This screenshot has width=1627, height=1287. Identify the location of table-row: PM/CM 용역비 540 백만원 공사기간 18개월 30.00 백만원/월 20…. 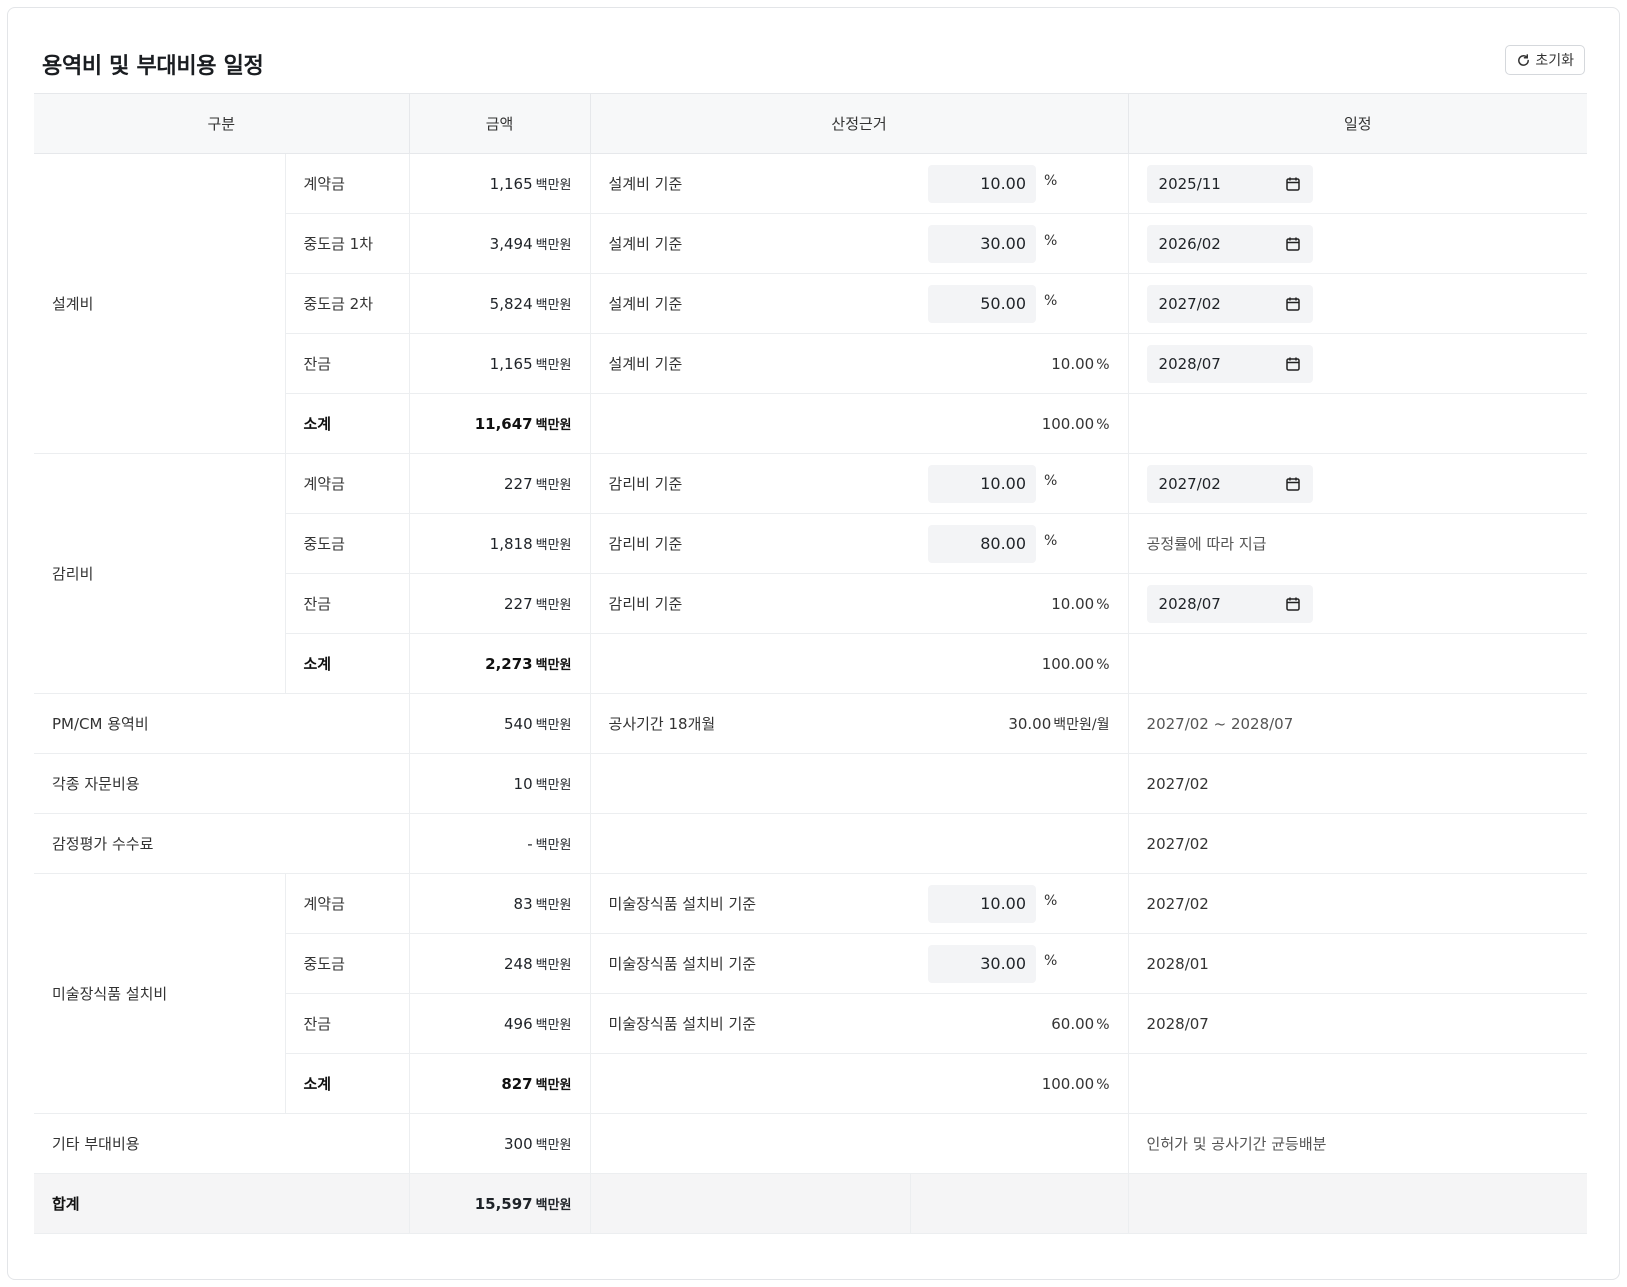
(811, 723).